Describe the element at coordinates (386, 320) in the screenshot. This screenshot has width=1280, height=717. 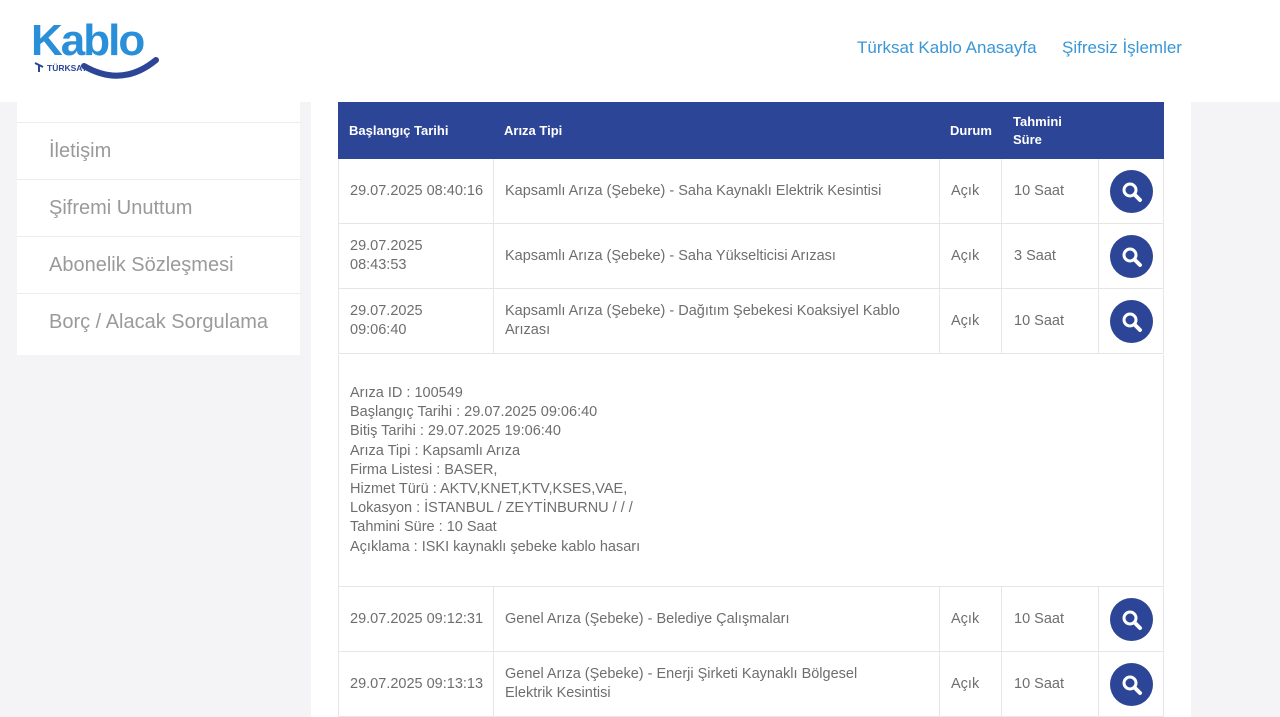
I see `row-start-date: 29.07.2025 09:06:40` at that location.